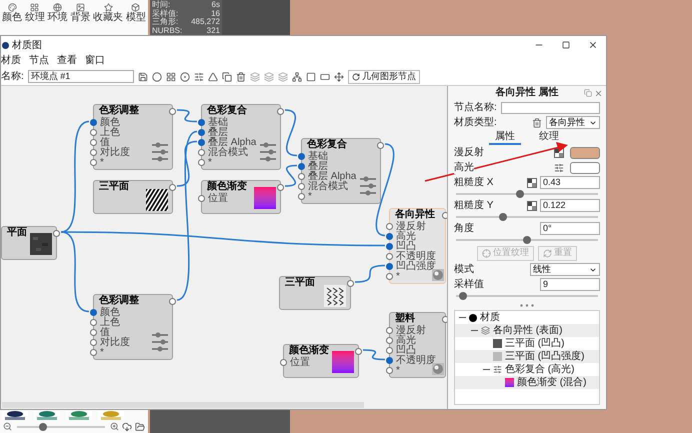 Image resolution: width=692 pixels, height=433 pixels. I want to click on menu-item: 材质, so click(11, 61).